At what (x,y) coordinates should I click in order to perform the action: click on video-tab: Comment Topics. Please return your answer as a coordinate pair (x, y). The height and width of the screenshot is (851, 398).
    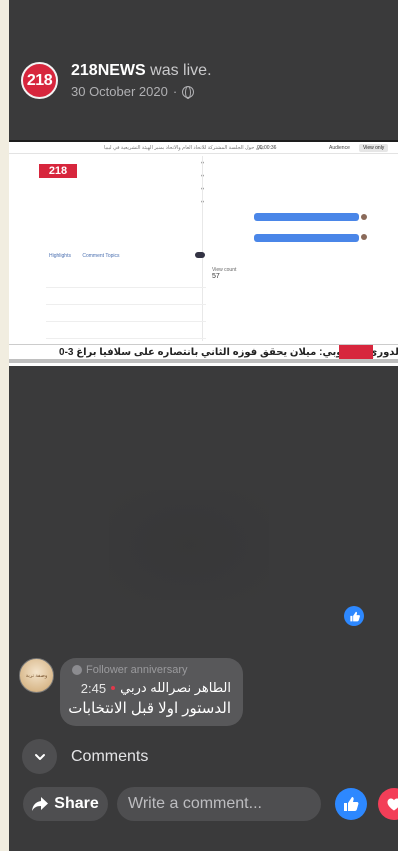
    Looking at the image, I should click on (101, 256).